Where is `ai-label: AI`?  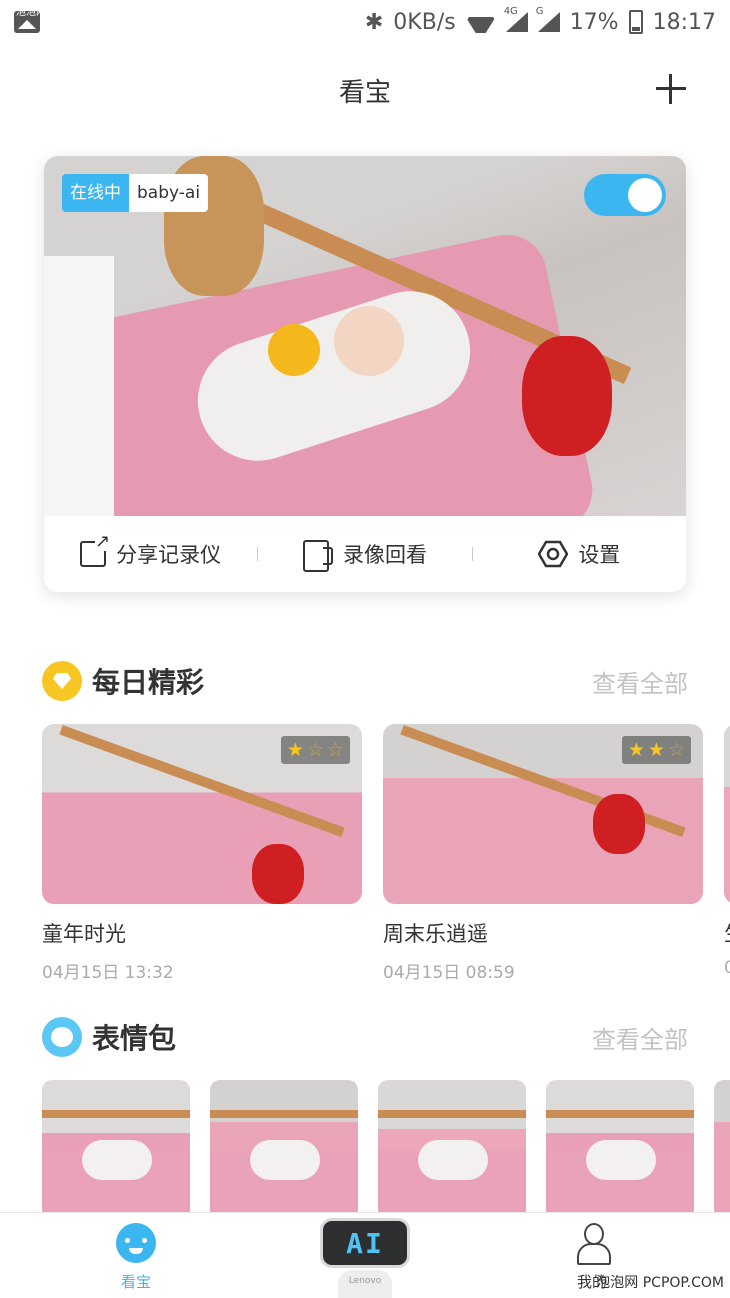
ai-label: AI is located at coordinates (365, 1243).